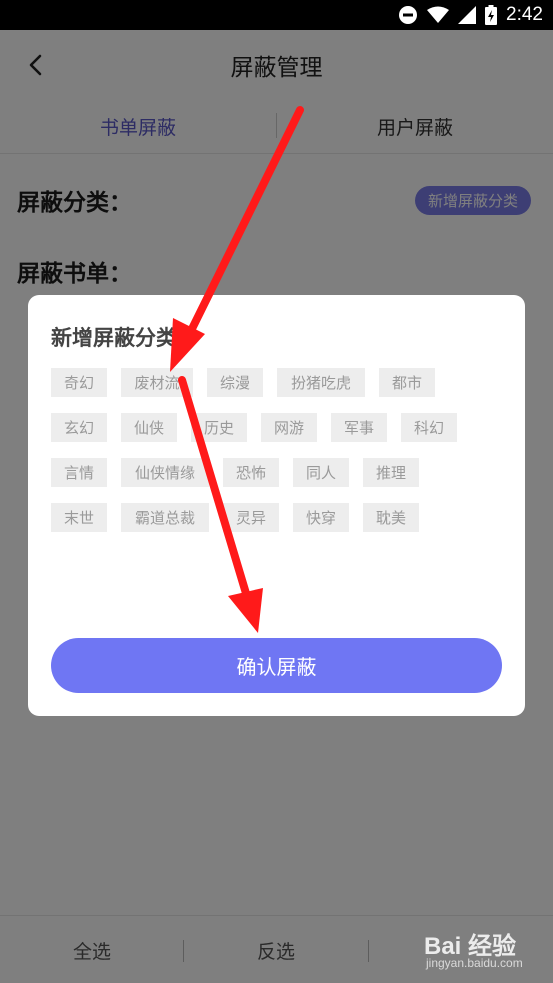  Describe the element at coordinates (219, 427) in the screenshot. I see `category-tag: 历史` at that location.